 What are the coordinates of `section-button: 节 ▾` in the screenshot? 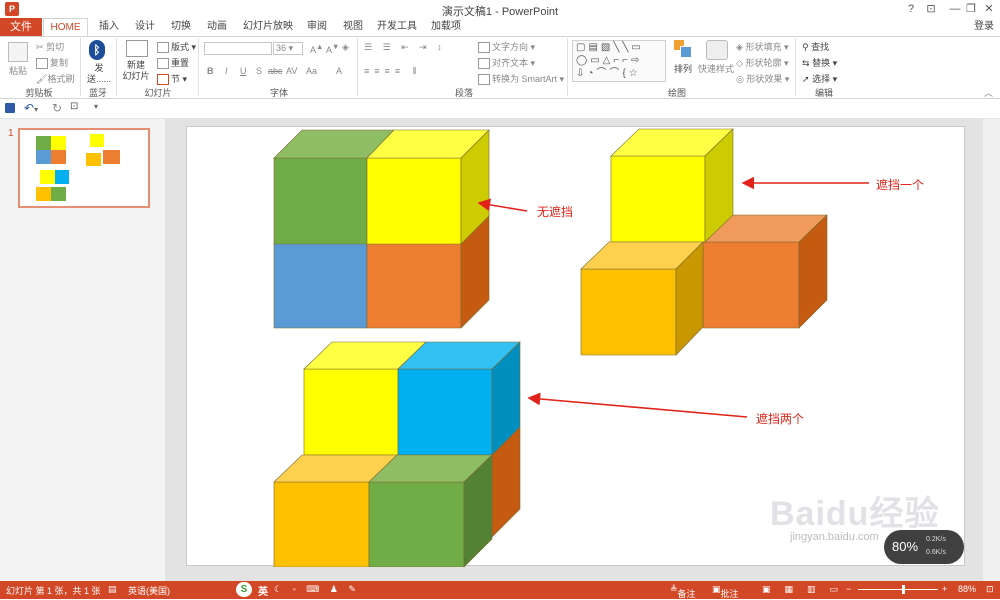 It's located at (172, 79).